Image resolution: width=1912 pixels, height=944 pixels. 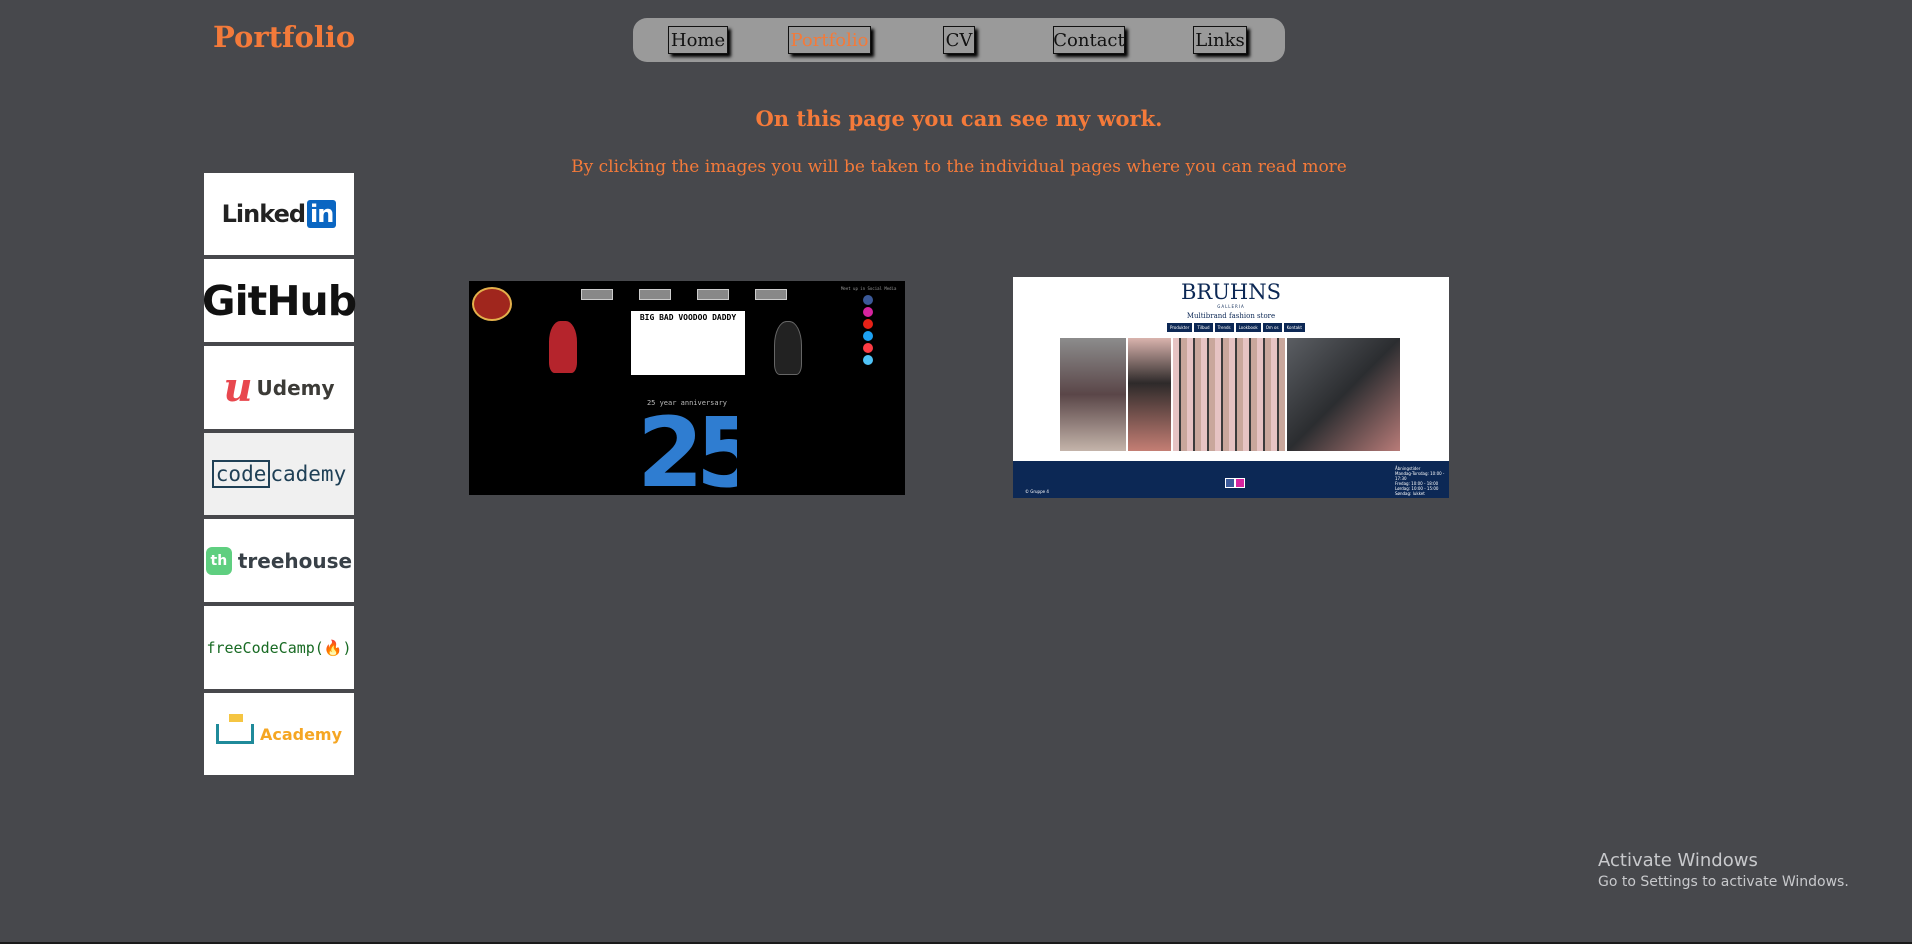 I want to click on voodoo-25-graphic: 25, so click(x=687, y=453).